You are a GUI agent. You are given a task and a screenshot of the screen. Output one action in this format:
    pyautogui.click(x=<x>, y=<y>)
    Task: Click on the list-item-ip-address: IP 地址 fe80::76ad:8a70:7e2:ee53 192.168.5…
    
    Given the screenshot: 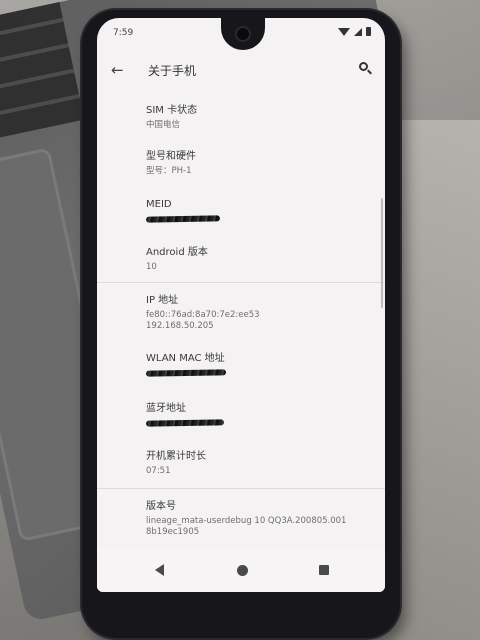 What is the action you would take?
    pyautogui.click(x=261, y=313)
    